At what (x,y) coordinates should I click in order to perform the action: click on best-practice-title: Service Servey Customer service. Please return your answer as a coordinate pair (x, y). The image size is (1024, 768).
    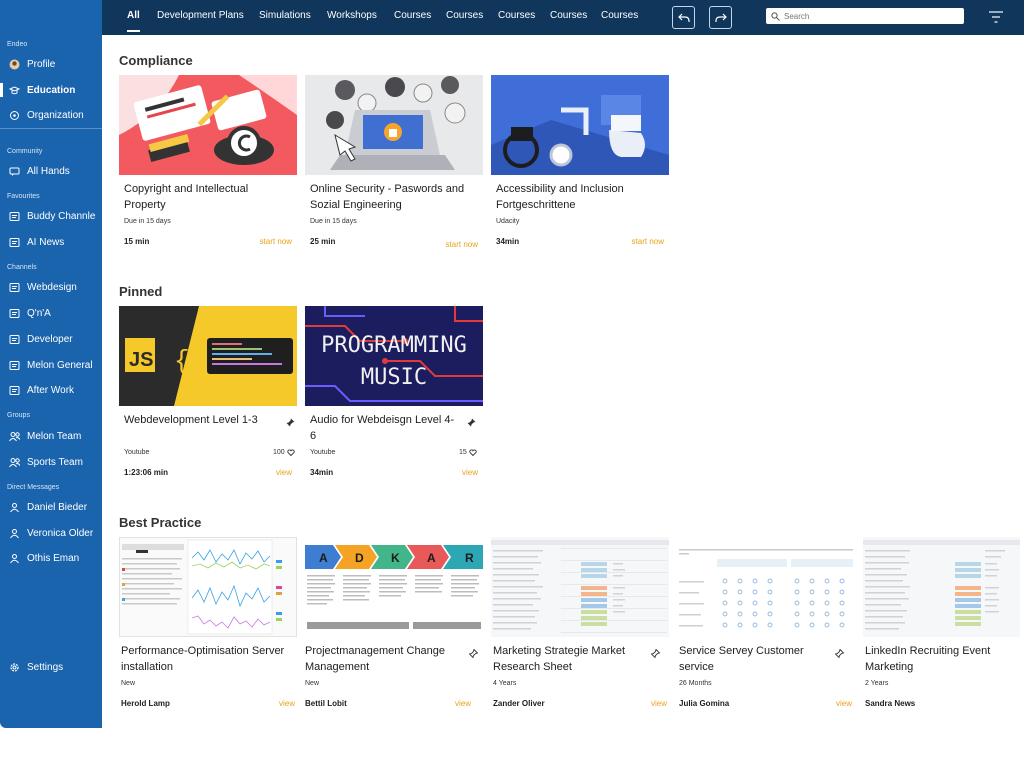
    Looking at the image, I should click on (741, 659).